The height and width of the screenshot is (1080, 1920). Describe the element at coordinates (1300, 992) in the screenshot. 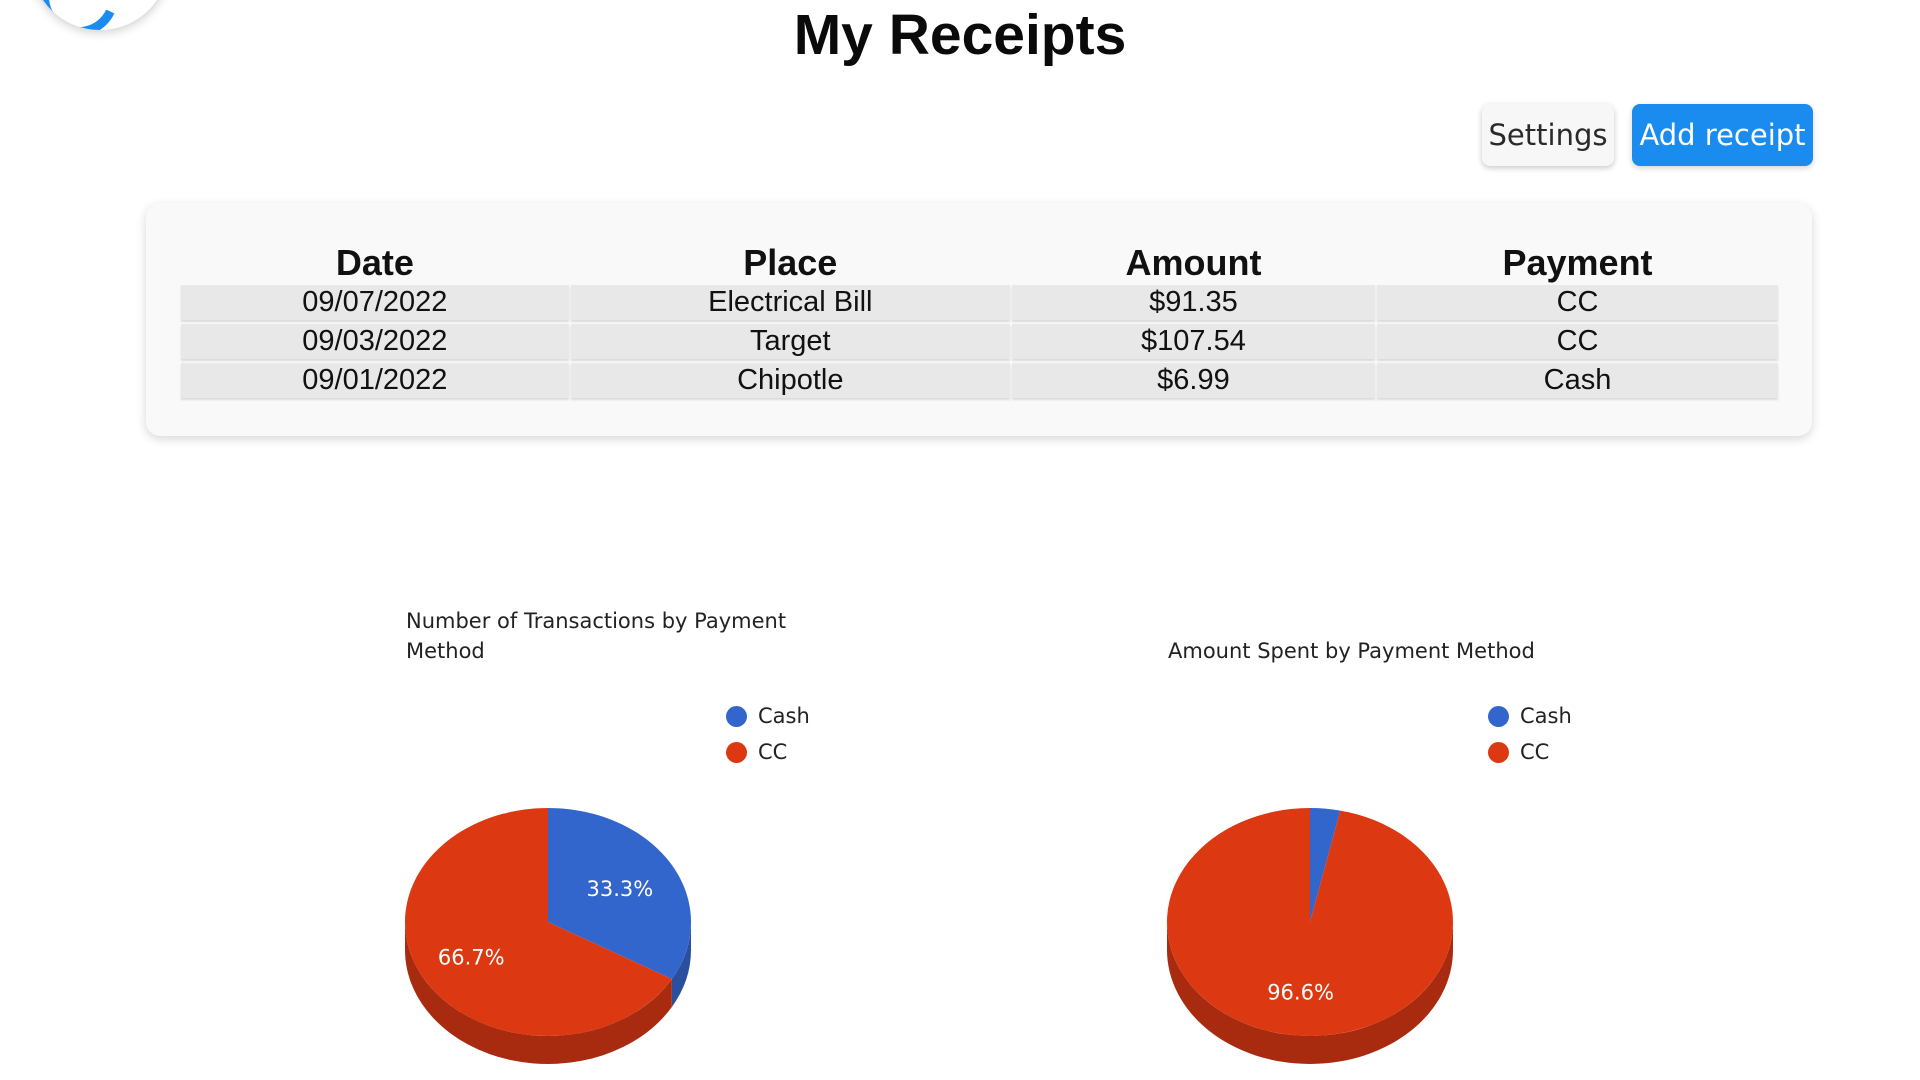

I see `data-label-cc: 96.6%` at that location.